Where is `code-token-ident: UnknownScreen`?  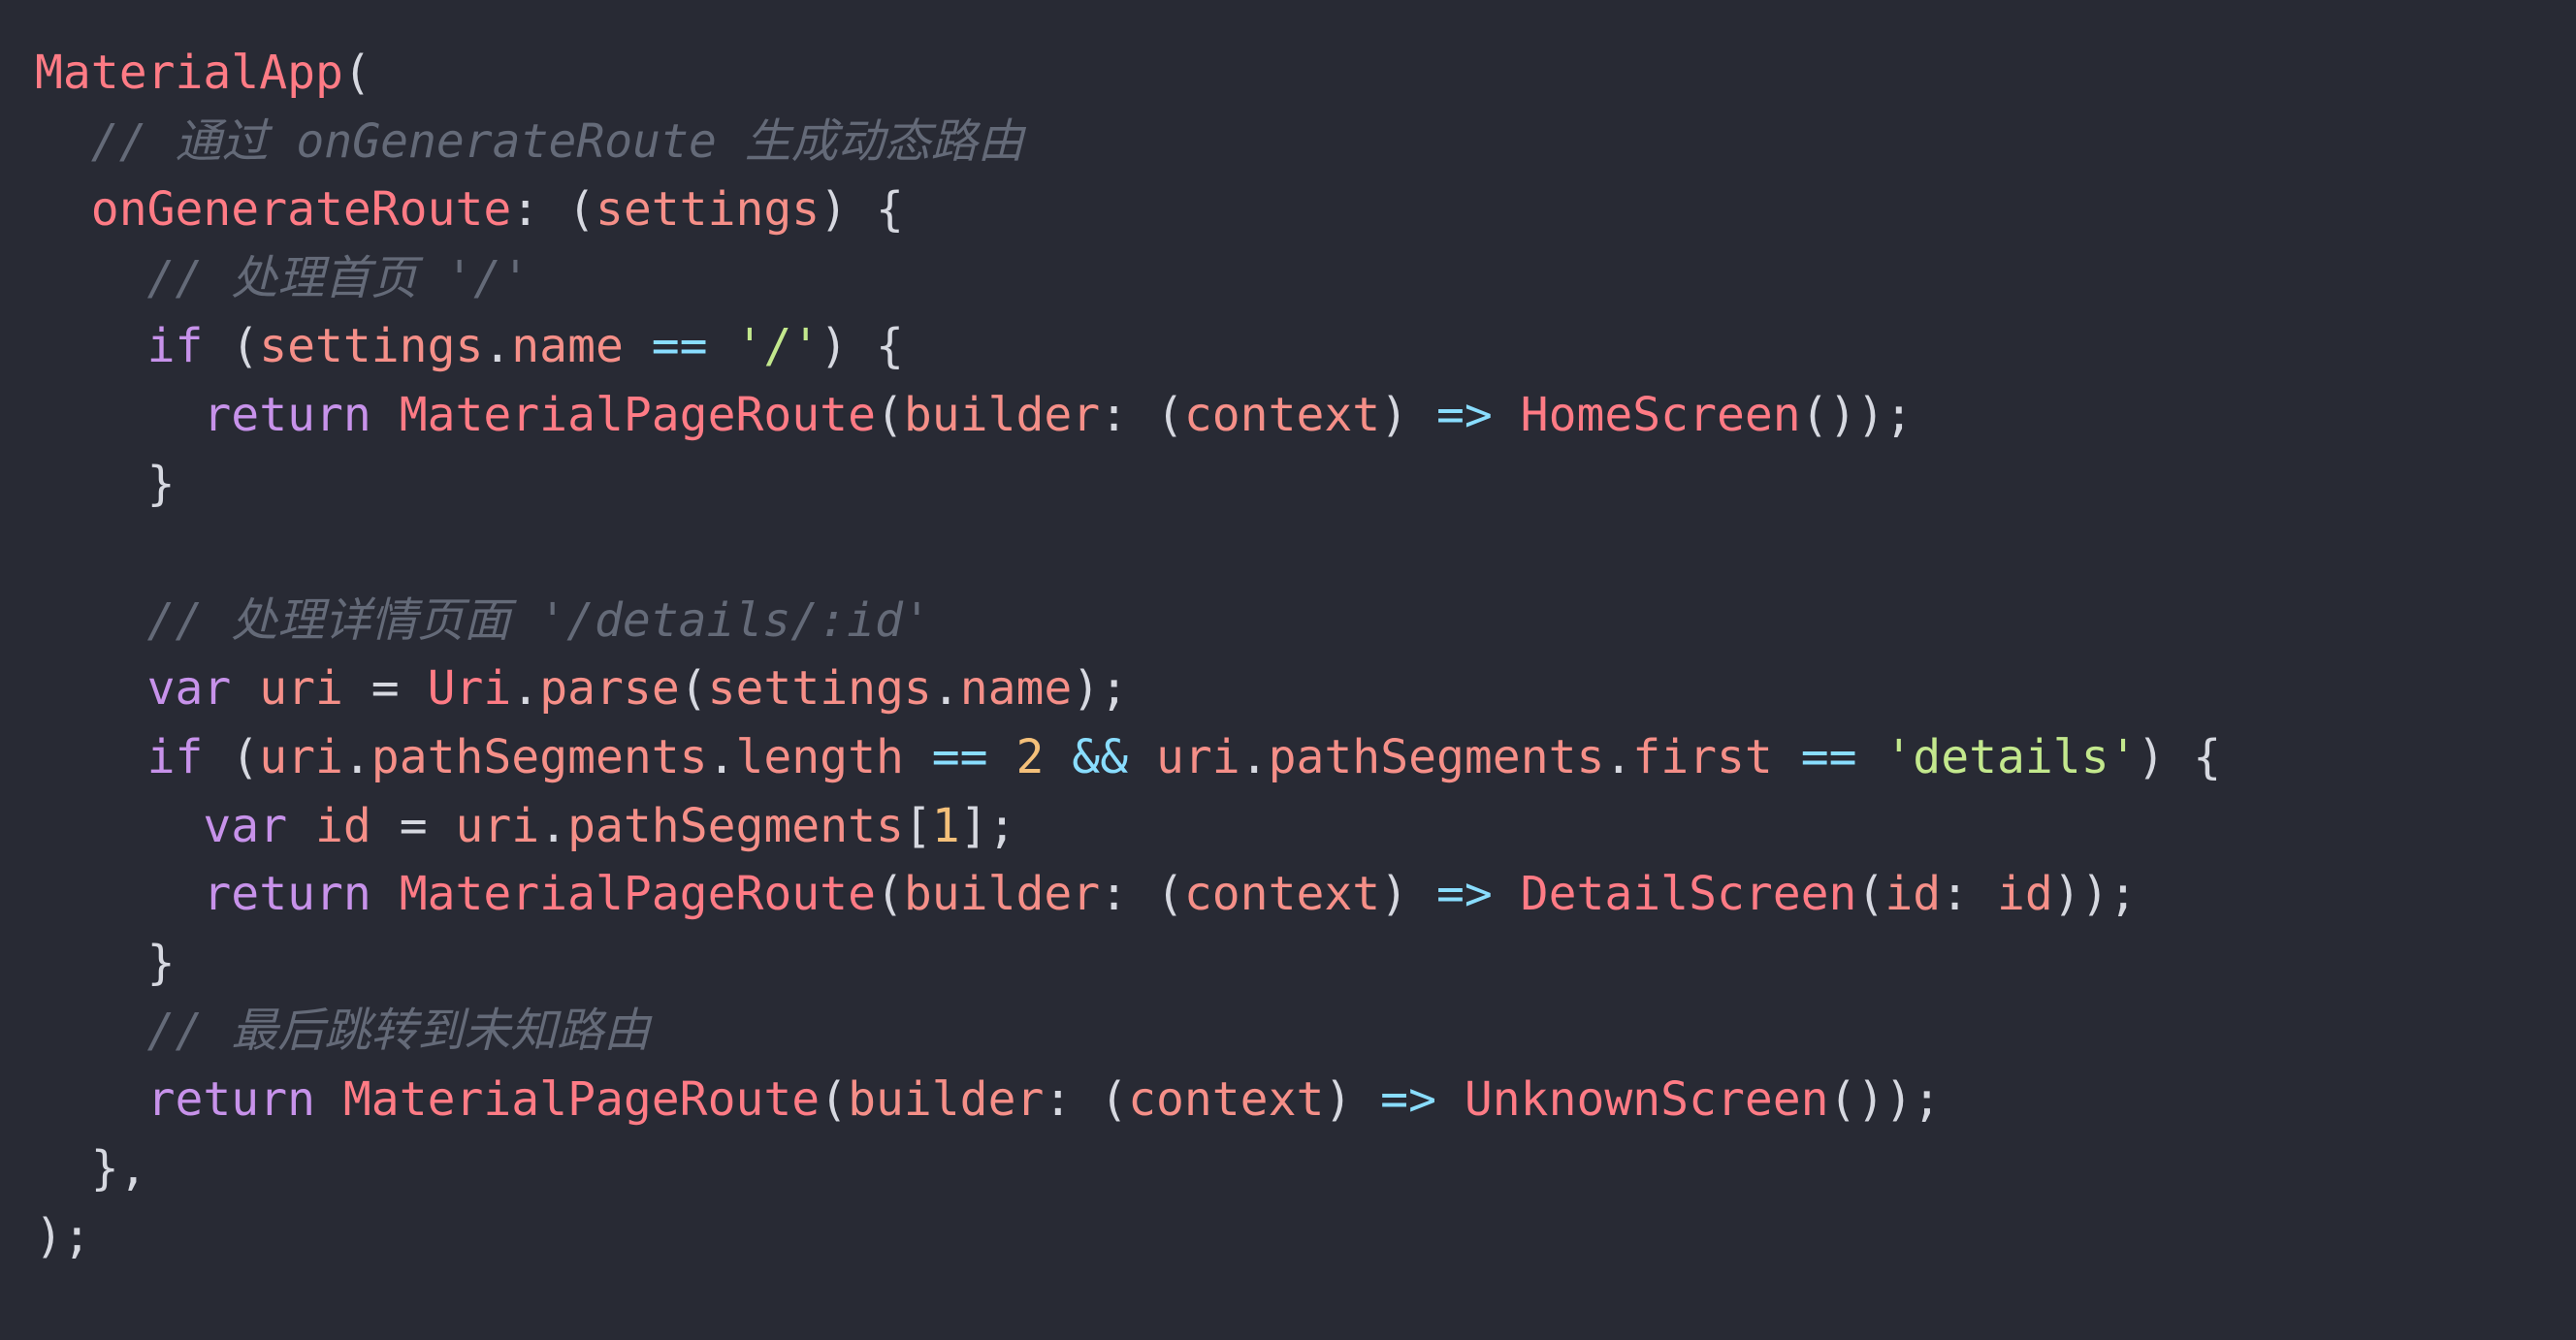 code-token-ident: UnknownScreen is located at coordinates (1646, 1099).